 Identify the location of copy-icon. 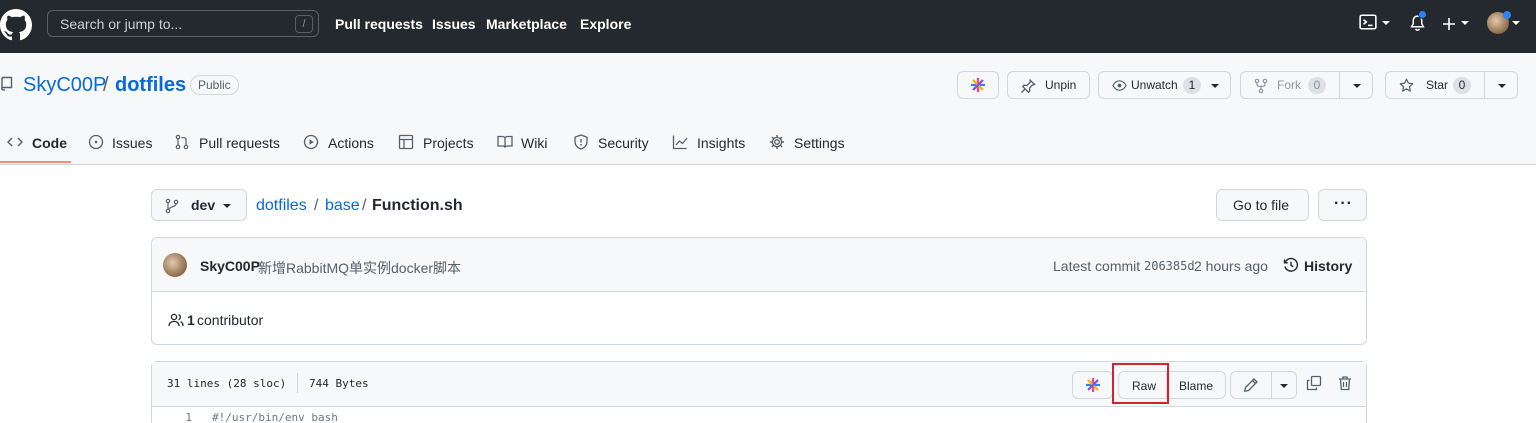
(1314, 383).